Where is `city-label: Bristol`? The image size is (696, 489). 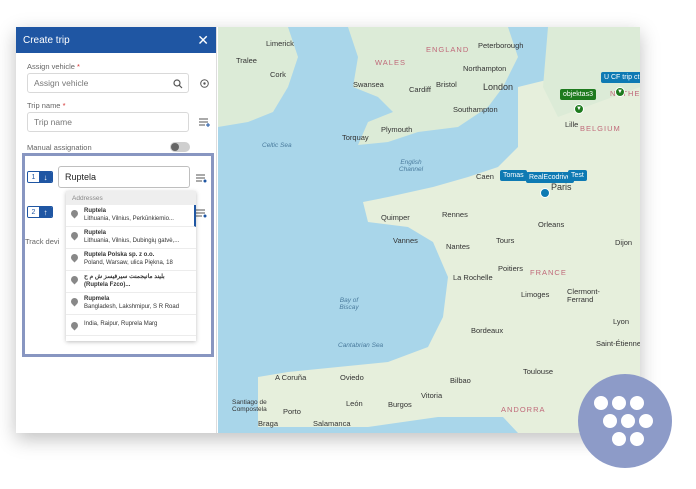 city-label: Bristol is located at coordinates (446, 84).